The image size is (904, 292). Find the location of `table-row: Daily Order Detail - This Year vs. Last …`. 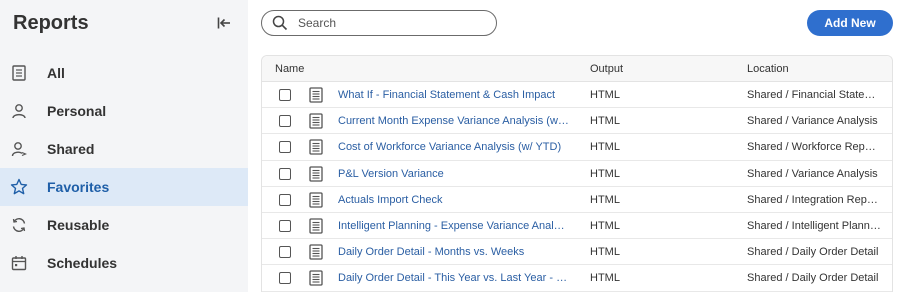

table-row: Daily Order Detail - This Year vs. Last … is located at coordinates (577, 278).